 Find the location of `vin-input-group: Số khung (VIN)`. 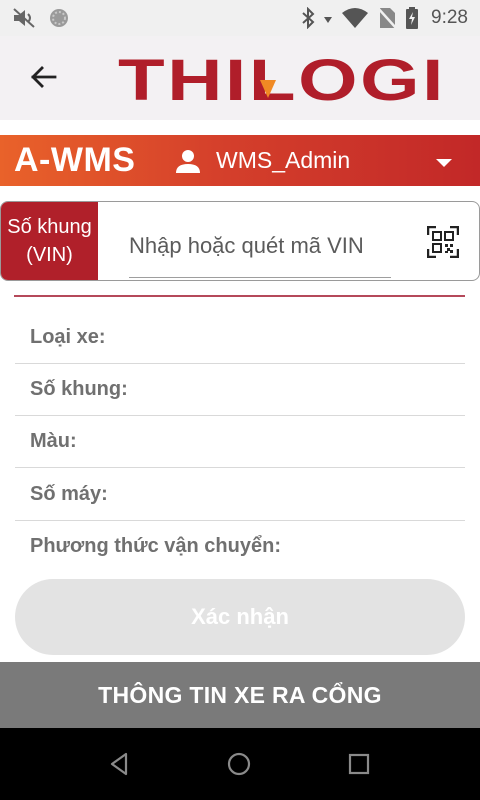

vin-input-group: Số khung (VIN) is located at coordinates (240, 241).